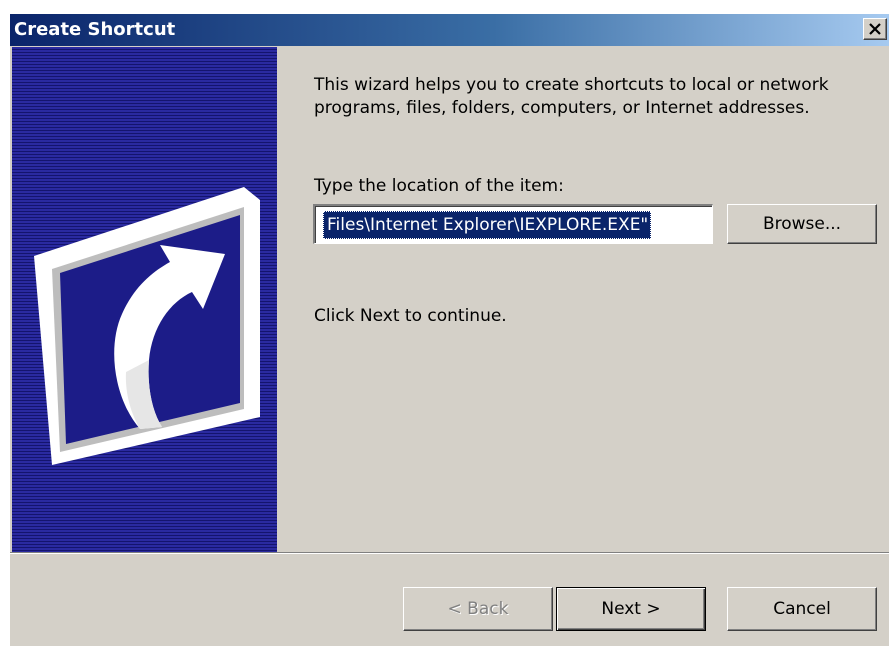 Image resolution: width=889 pixels, height=646 pixels. What do you see at coordinates (478, 609) in the screenshot?
I see `back-button: < Back` at bounding box center [478, 609].